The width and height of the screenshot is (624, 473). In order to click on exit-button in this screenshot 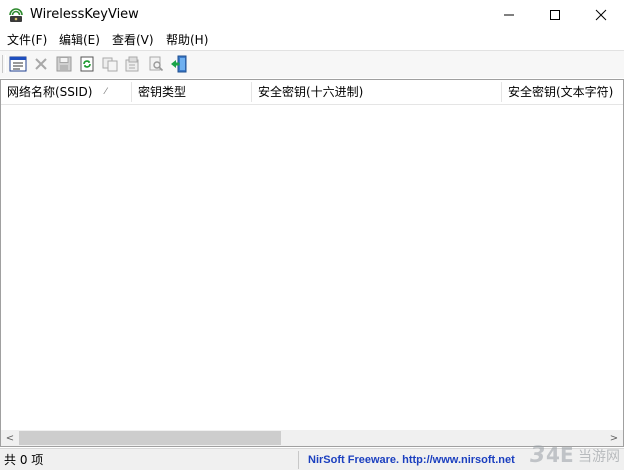, I will do `click(179, 64)`.